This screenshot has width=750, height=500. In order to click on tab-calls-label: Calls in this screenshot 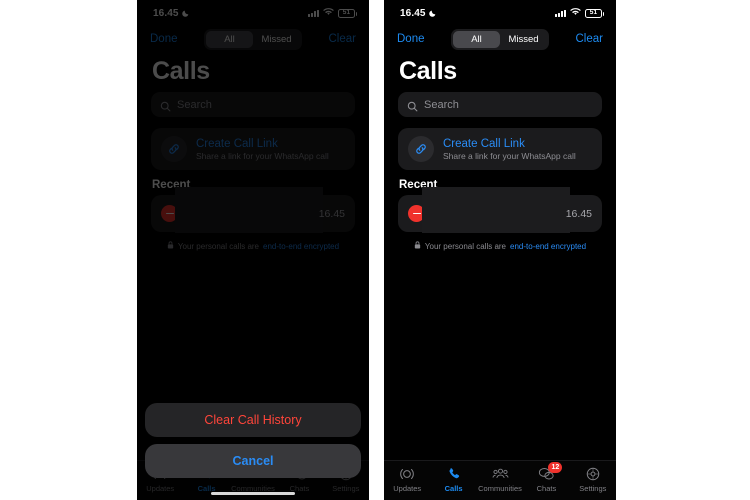, I will do `click(453, 488)`.